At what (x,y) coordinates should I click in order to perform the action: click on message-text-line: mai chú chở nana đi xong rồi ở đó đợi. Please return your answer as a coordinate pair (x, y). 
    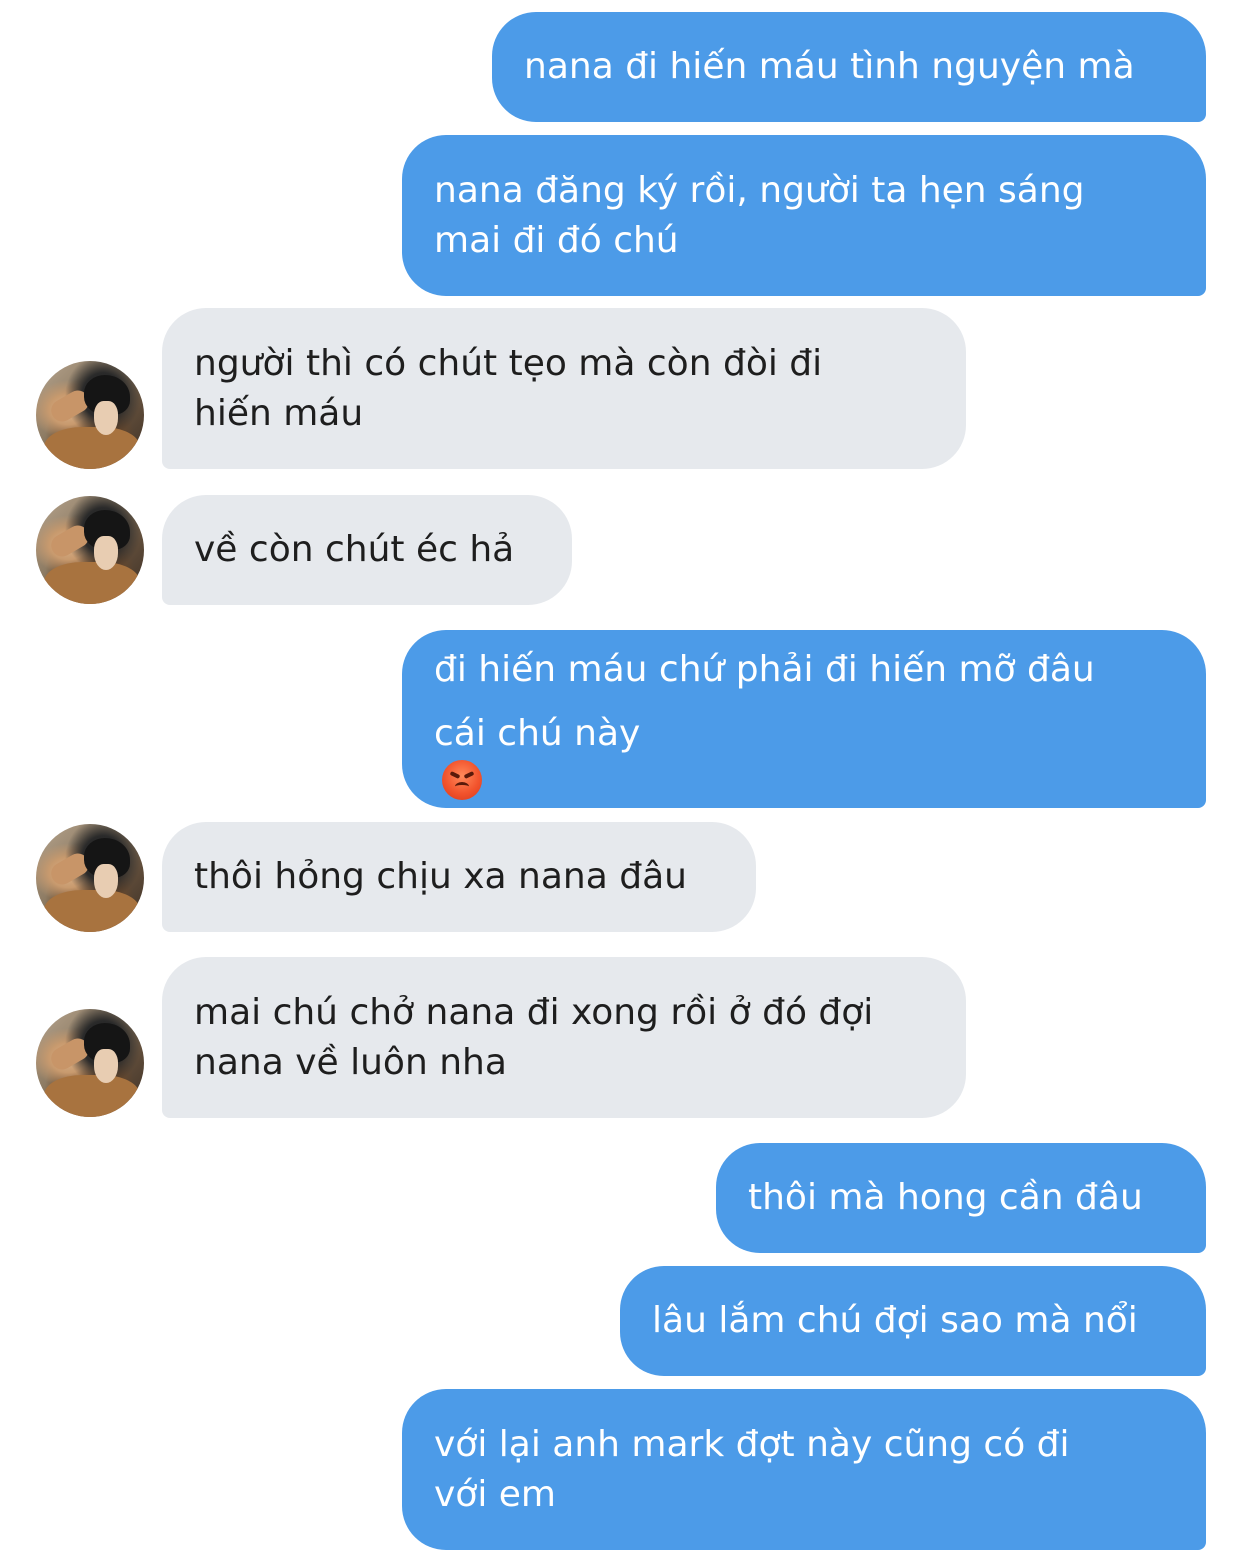
    Looking at the image, I should click on (534, 1012).